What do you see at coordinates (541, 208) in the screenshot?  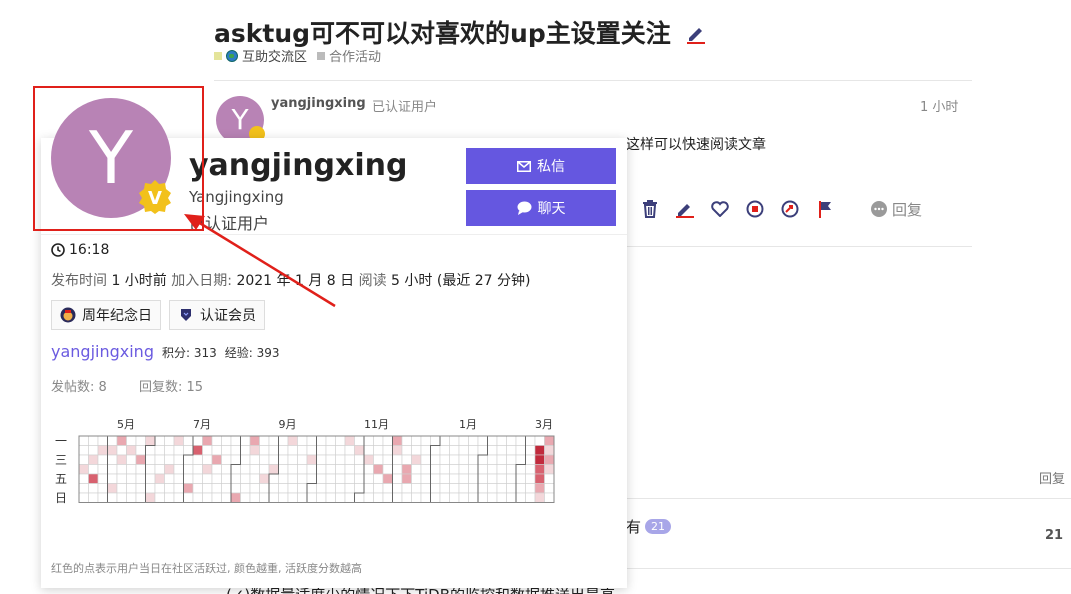 I see `chat-button: 聊天` at bounding box center [541, 208].